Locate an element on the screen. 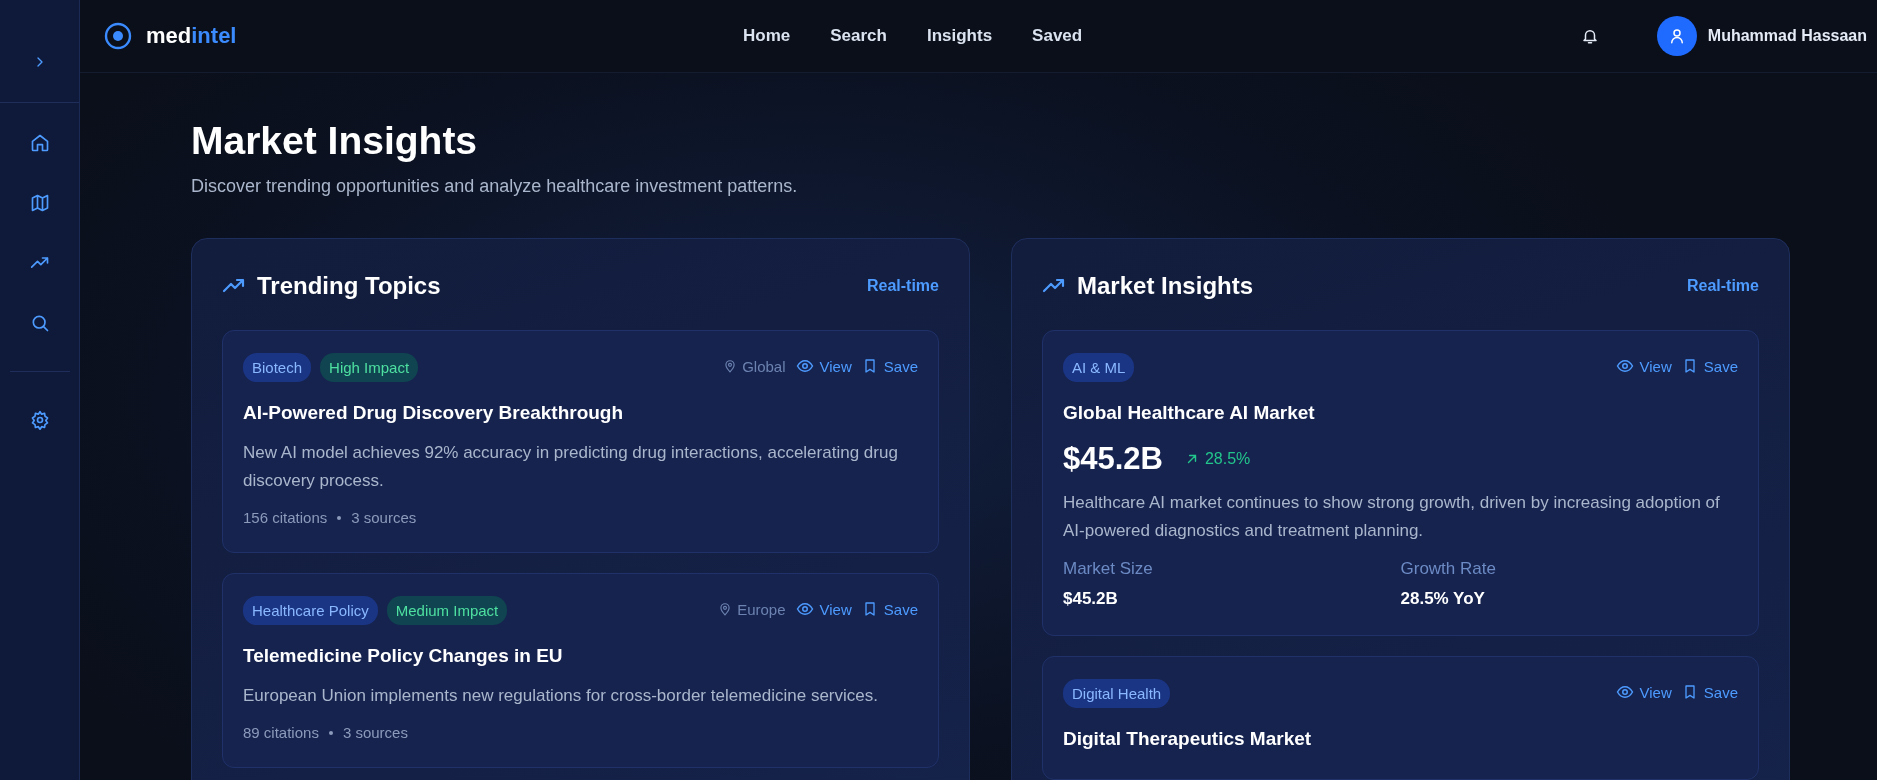 The width and height of the screenshot is (1877, 780). market-value: $45.2B is located at coordinates (1113, 459).